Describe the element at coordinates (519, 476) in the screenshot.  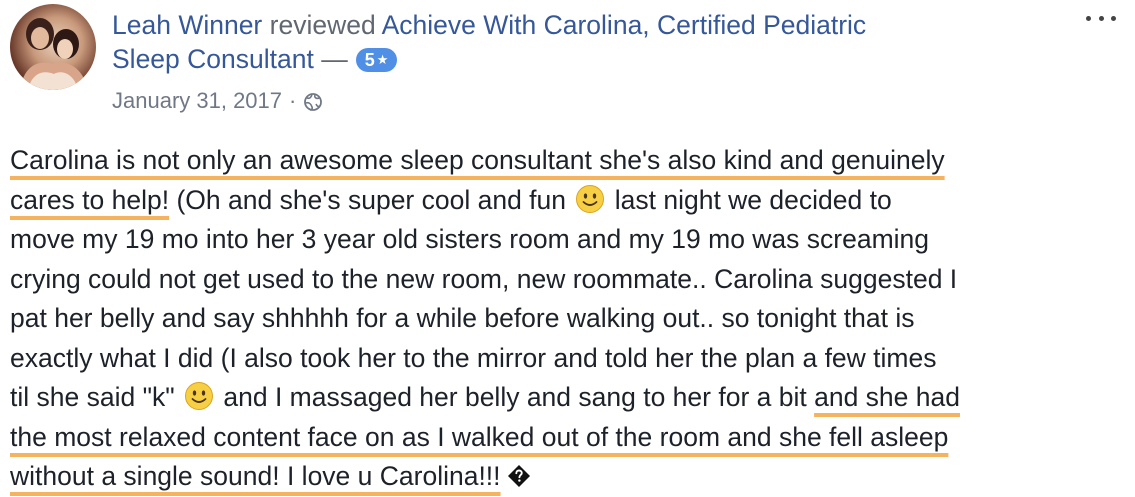
I see `unrecognized-emoji` at that location.